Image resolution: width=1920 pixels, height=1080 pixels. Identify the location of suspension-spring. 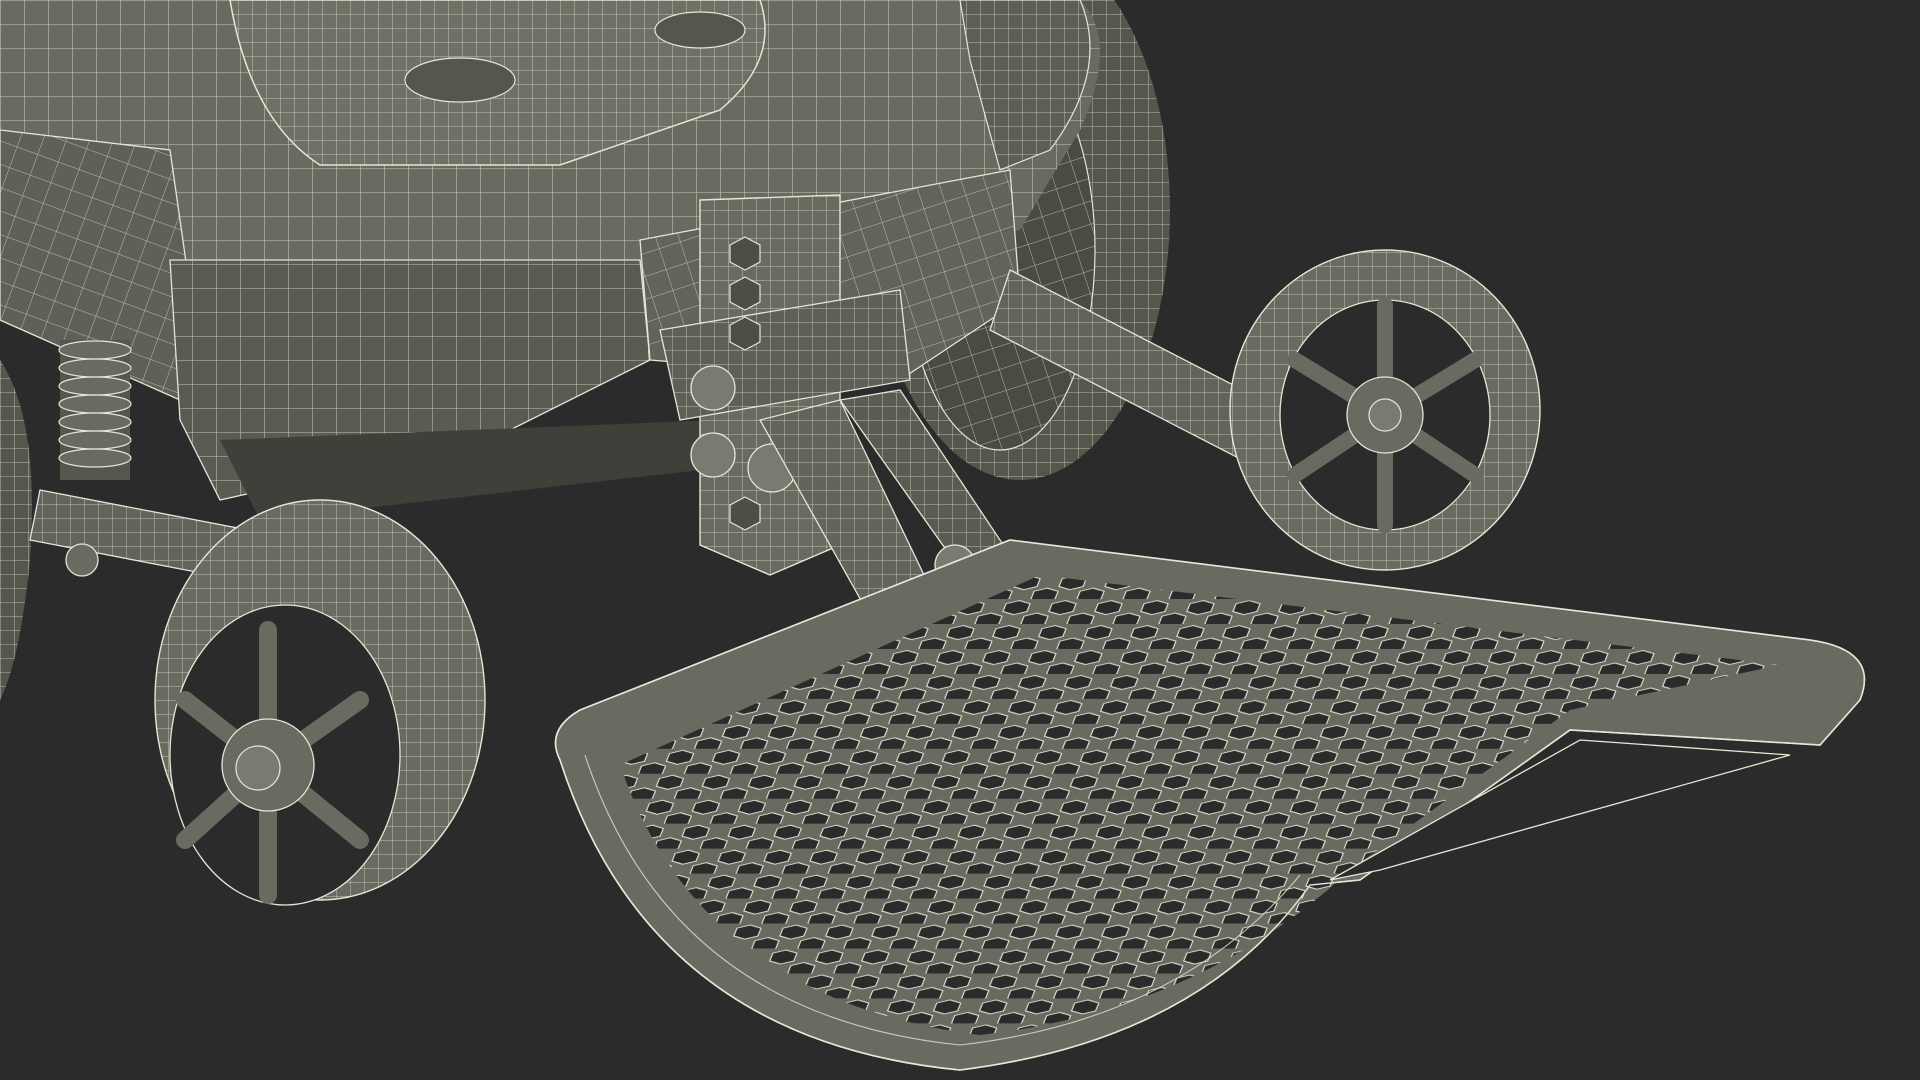
(95, 410).